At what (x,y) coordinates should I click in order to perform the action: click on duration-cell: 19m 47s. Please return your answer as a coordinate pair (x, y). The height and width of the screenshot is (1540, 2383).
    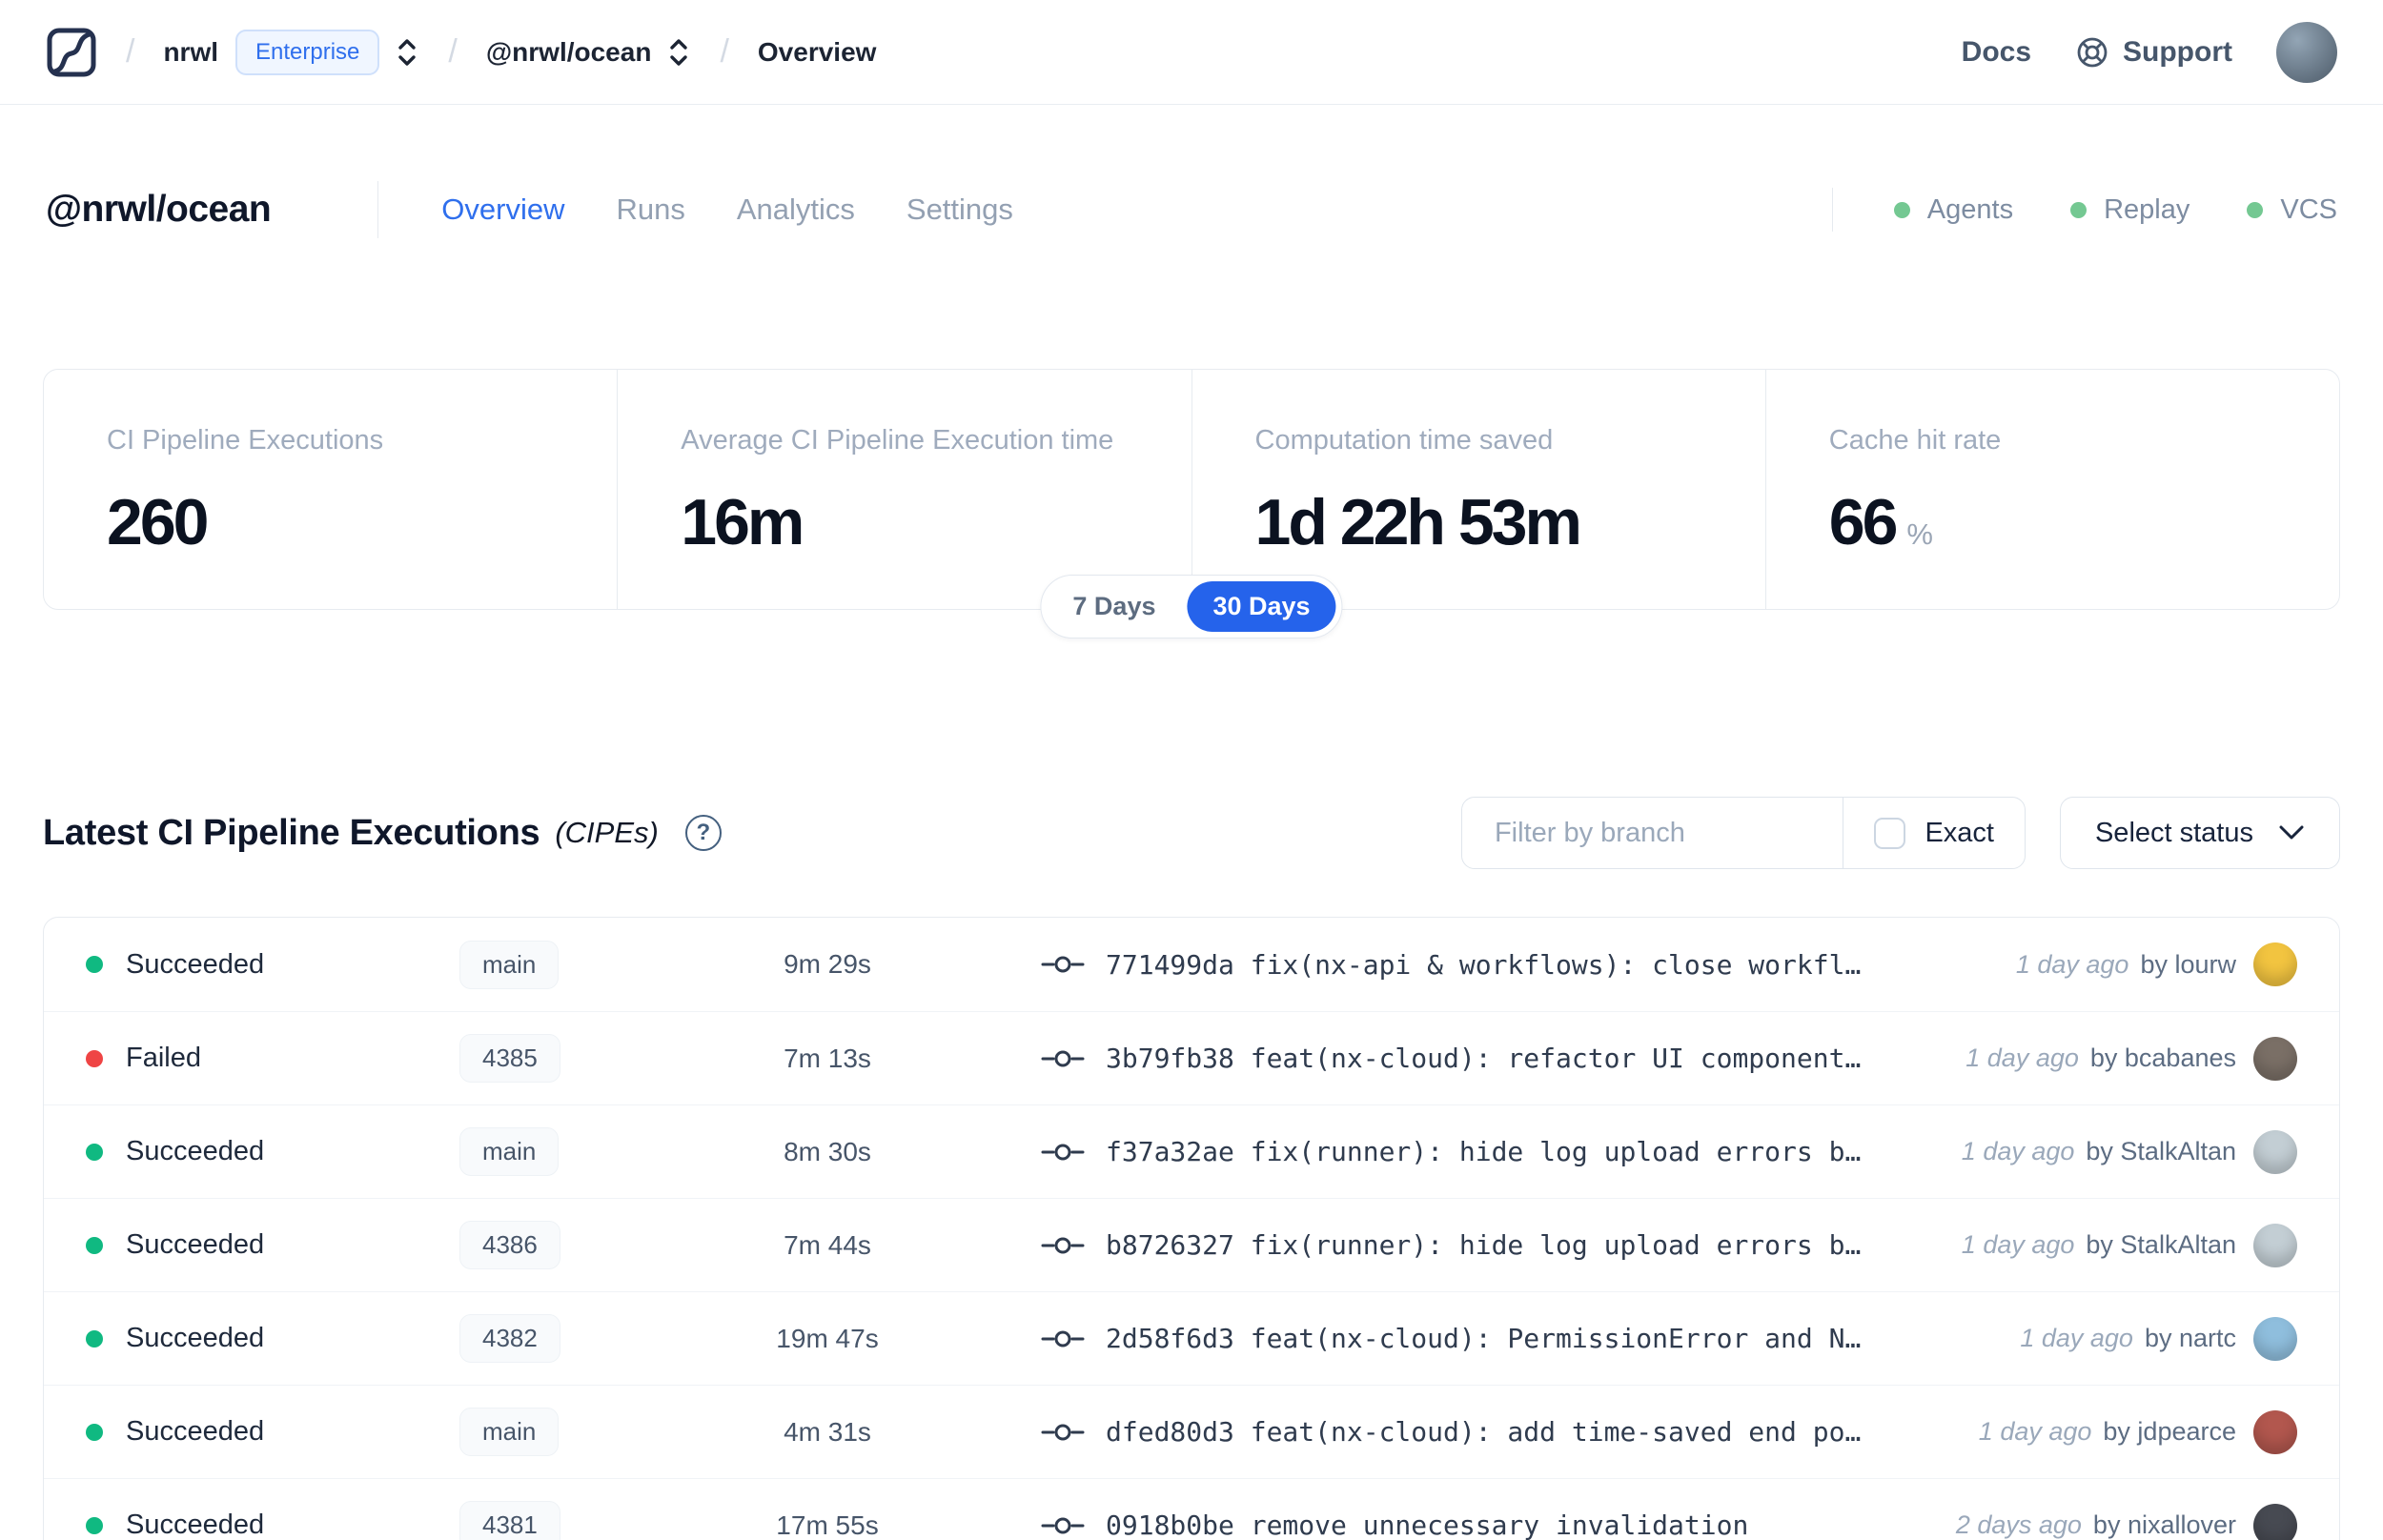
    Looking at the image, I should click on (828, 1338).